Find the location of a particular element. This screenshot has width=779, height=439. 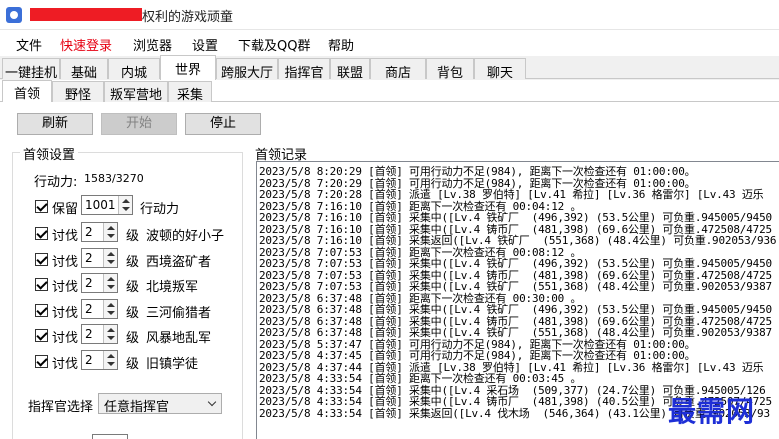

stop-button: 停止 is located at coordinates (223, 124).